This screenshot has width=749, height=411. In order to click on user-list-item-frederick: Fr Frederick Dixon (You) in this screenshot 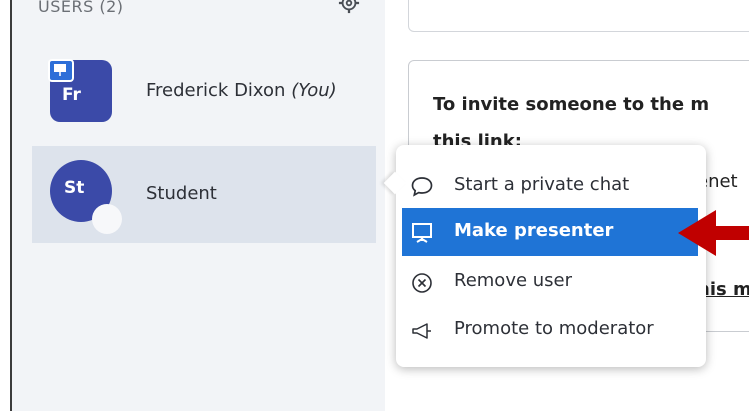, I will do `click(204, 96)`.